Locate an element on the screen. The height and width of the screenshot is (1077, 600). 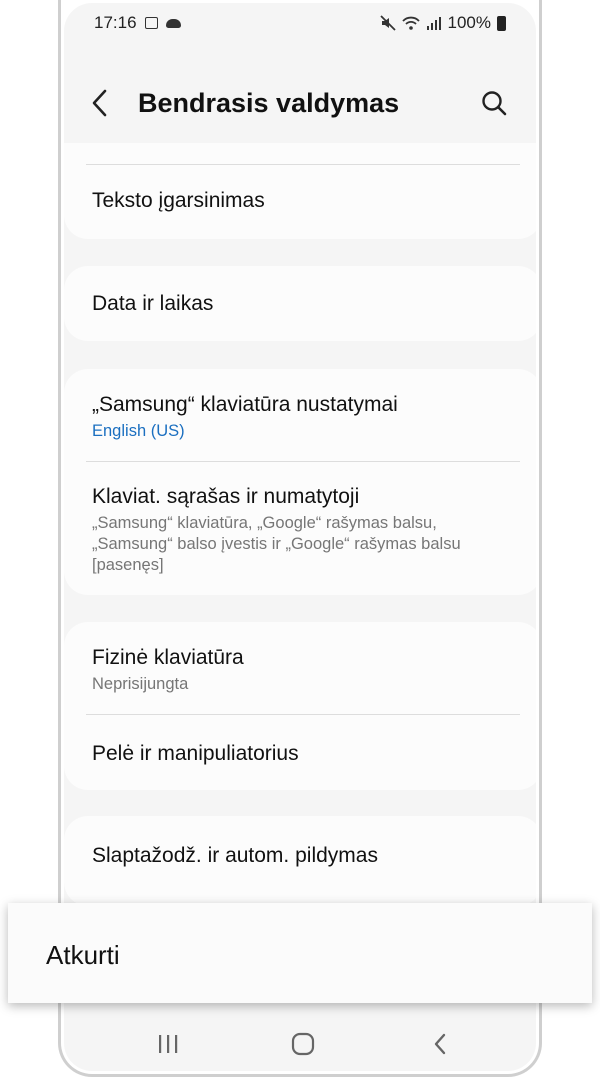
app-bar: Bendrasis valdymas is located at coordinates (300, 103).